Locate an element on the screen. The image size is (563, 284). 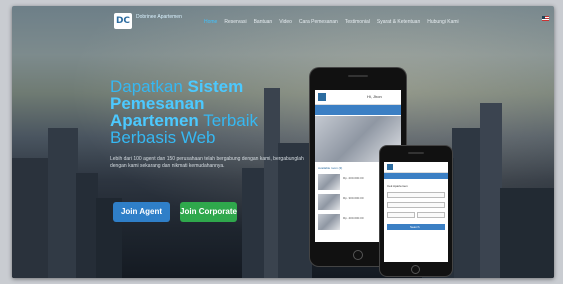
room-price-2: Rp. 300.000.00 is located at coordinates (353, 198).